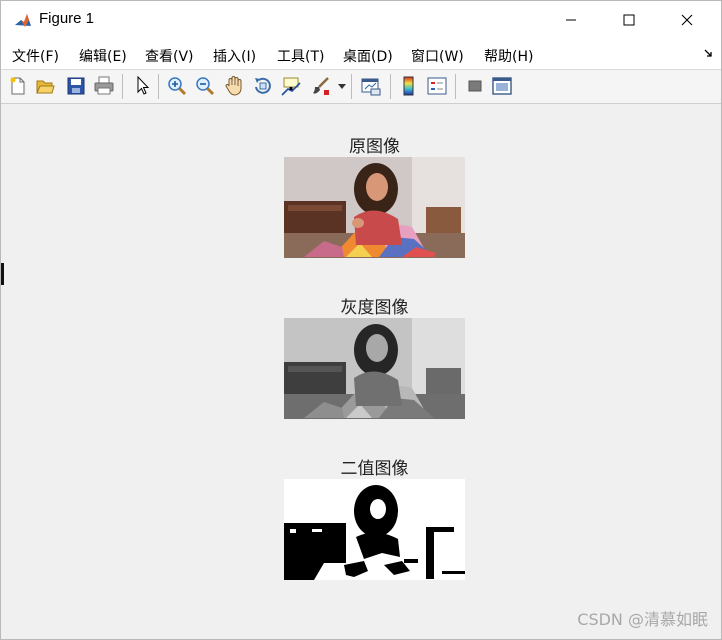  I want to click on colorbar-icon, so click(409, 86).